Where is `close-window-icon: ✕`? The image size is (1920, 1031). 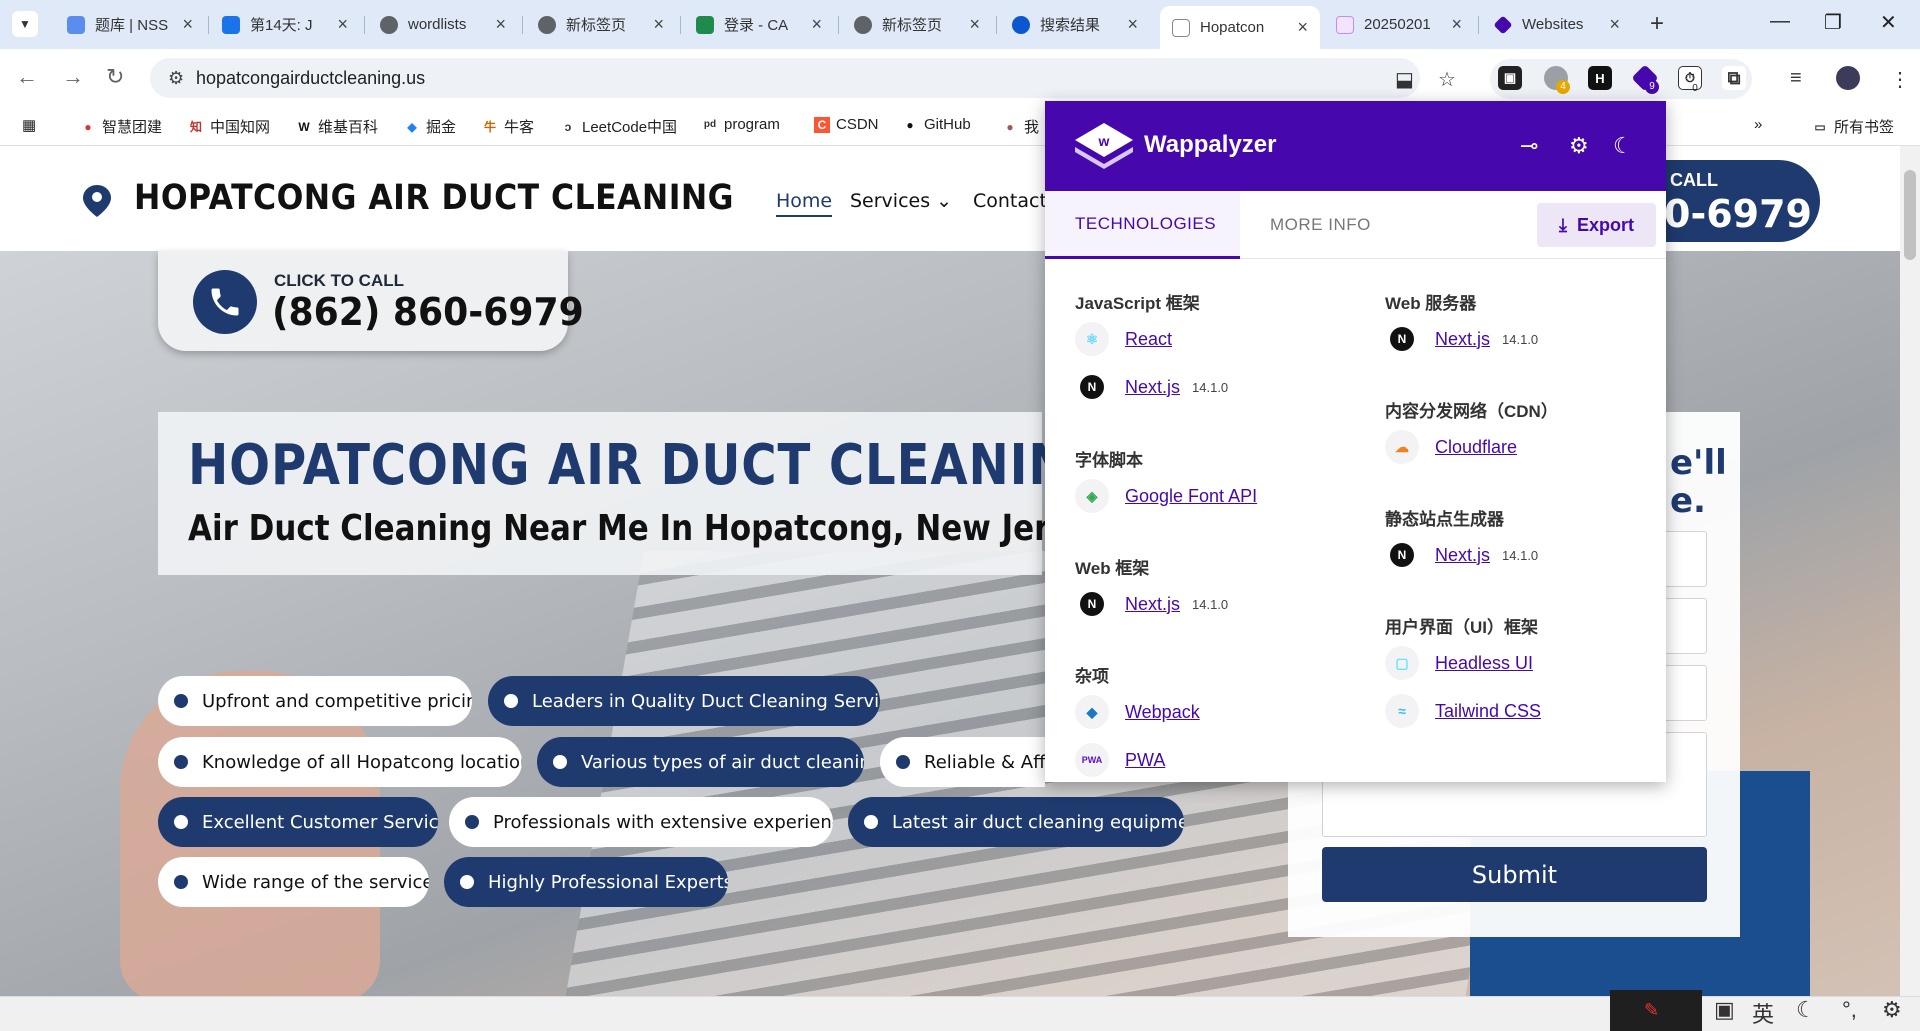 close-window-icon: ✕ is located at coordinates (1888, 22).